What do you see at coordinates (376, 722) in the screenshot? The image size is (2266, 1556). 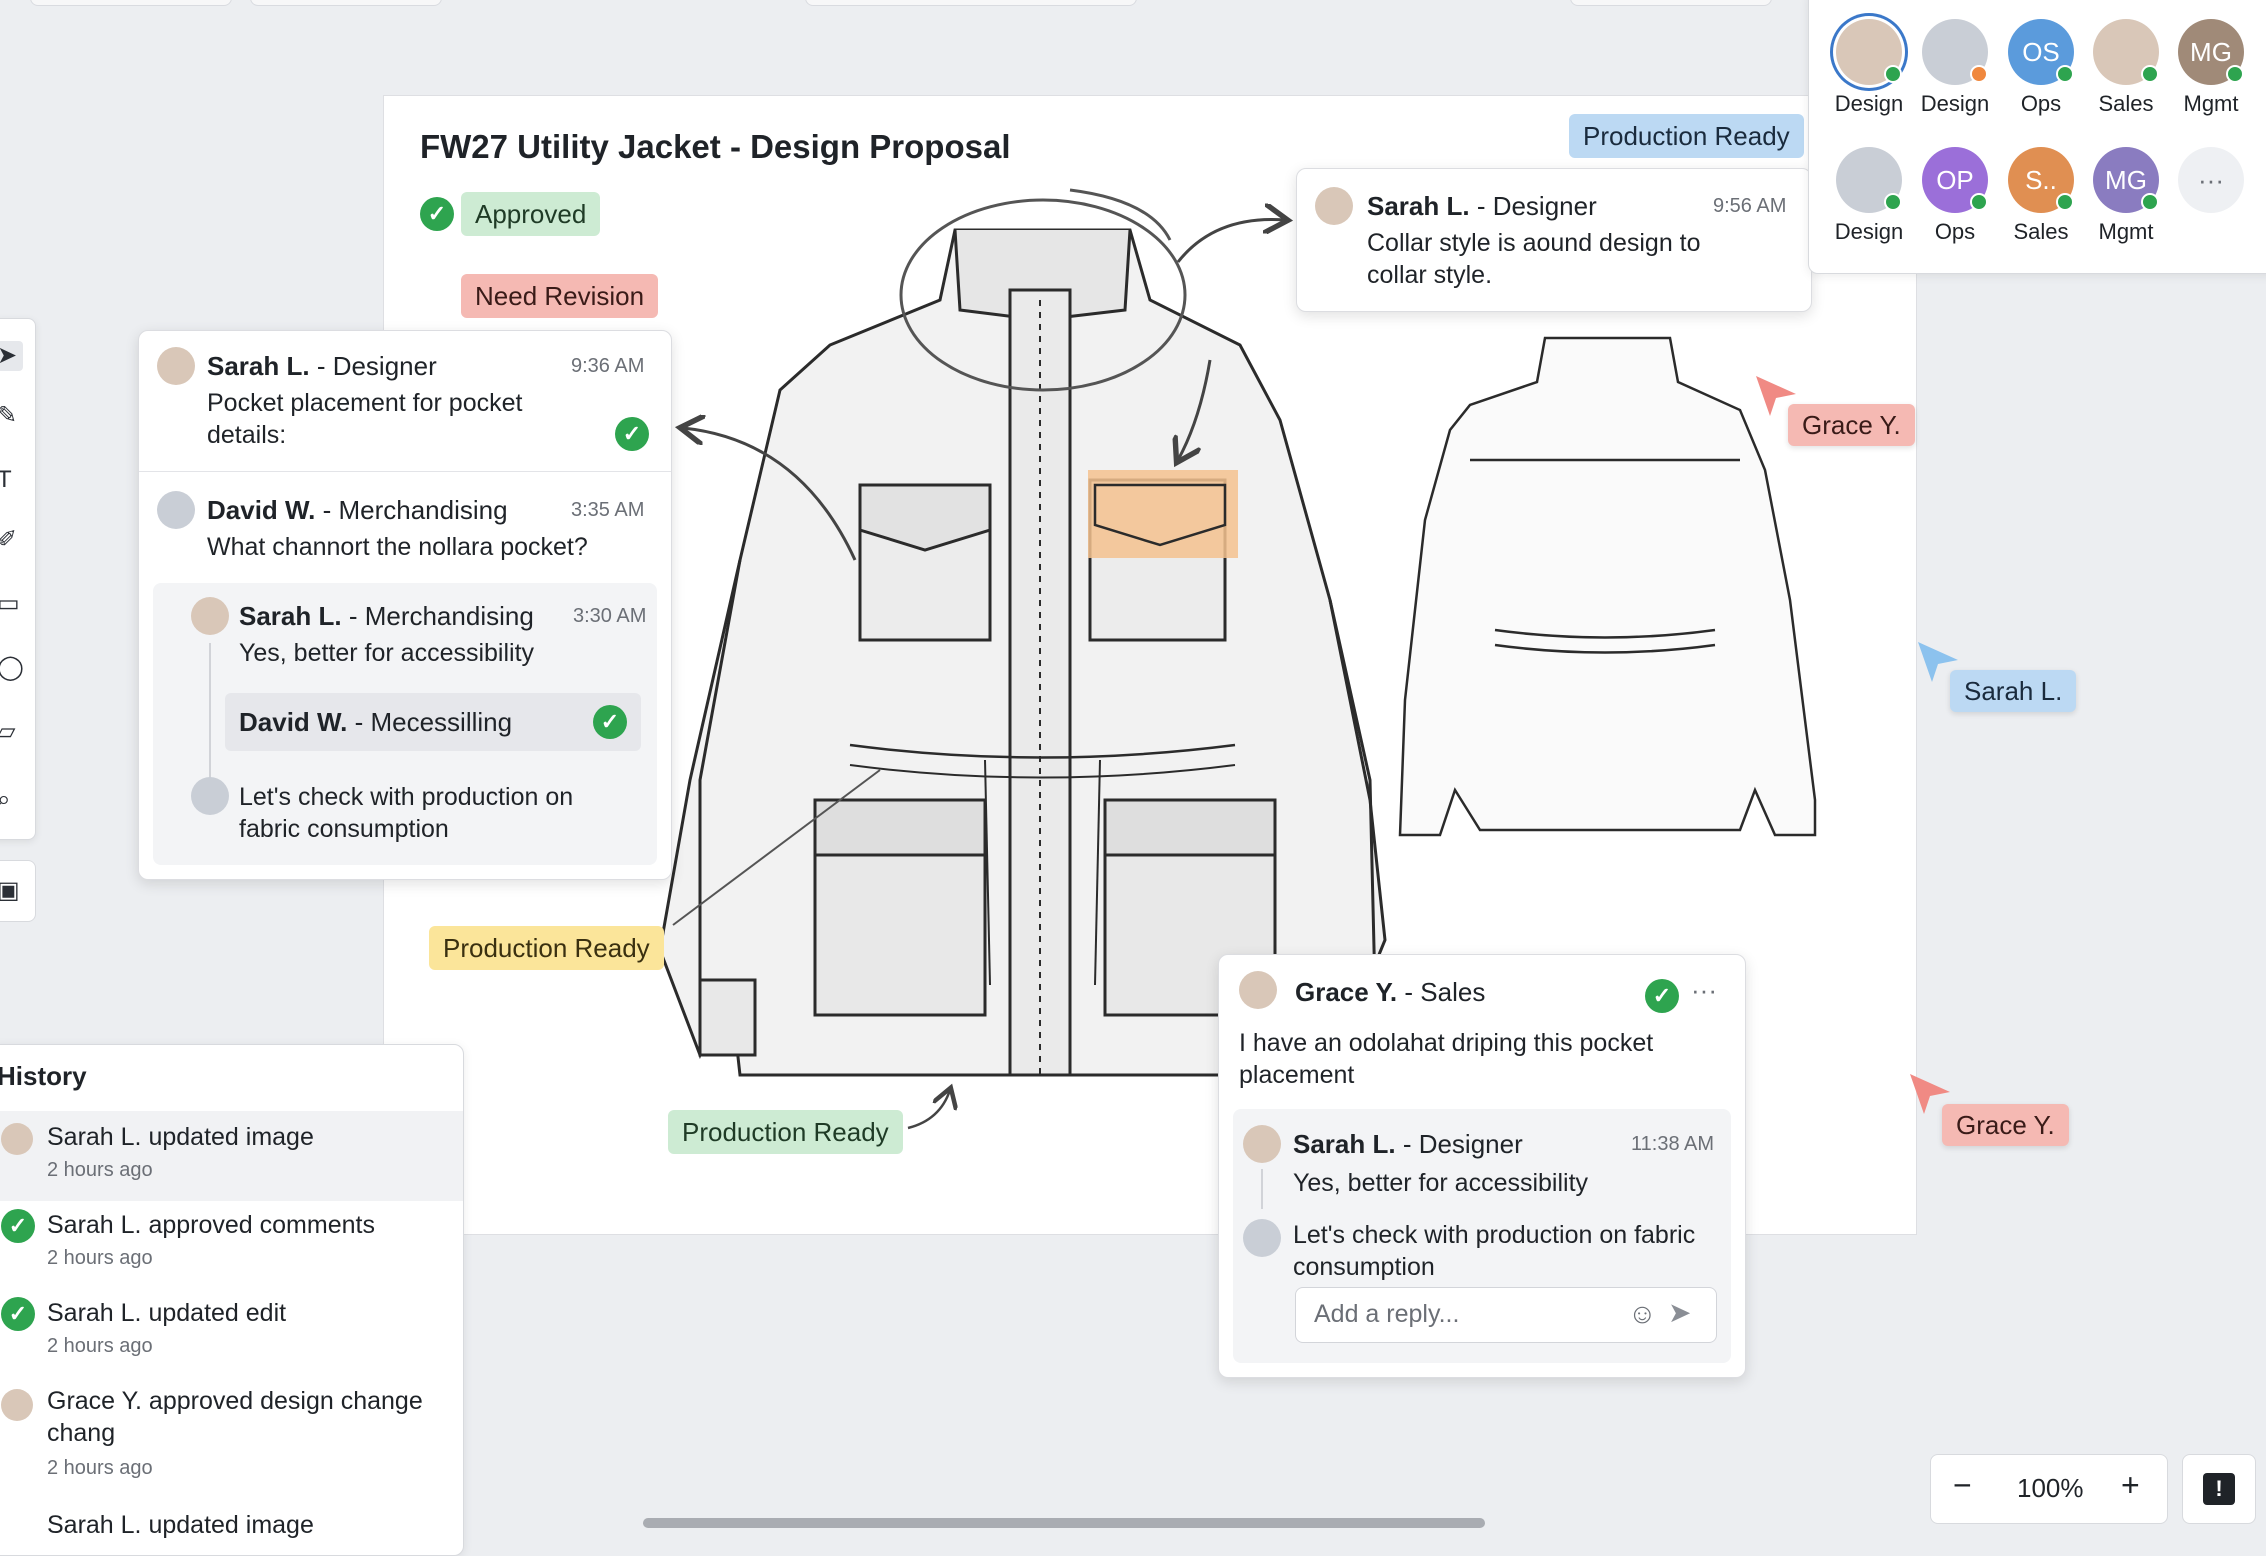 I see `comment-author: David W. - Mecessilling` at bounding box center [376, 722].